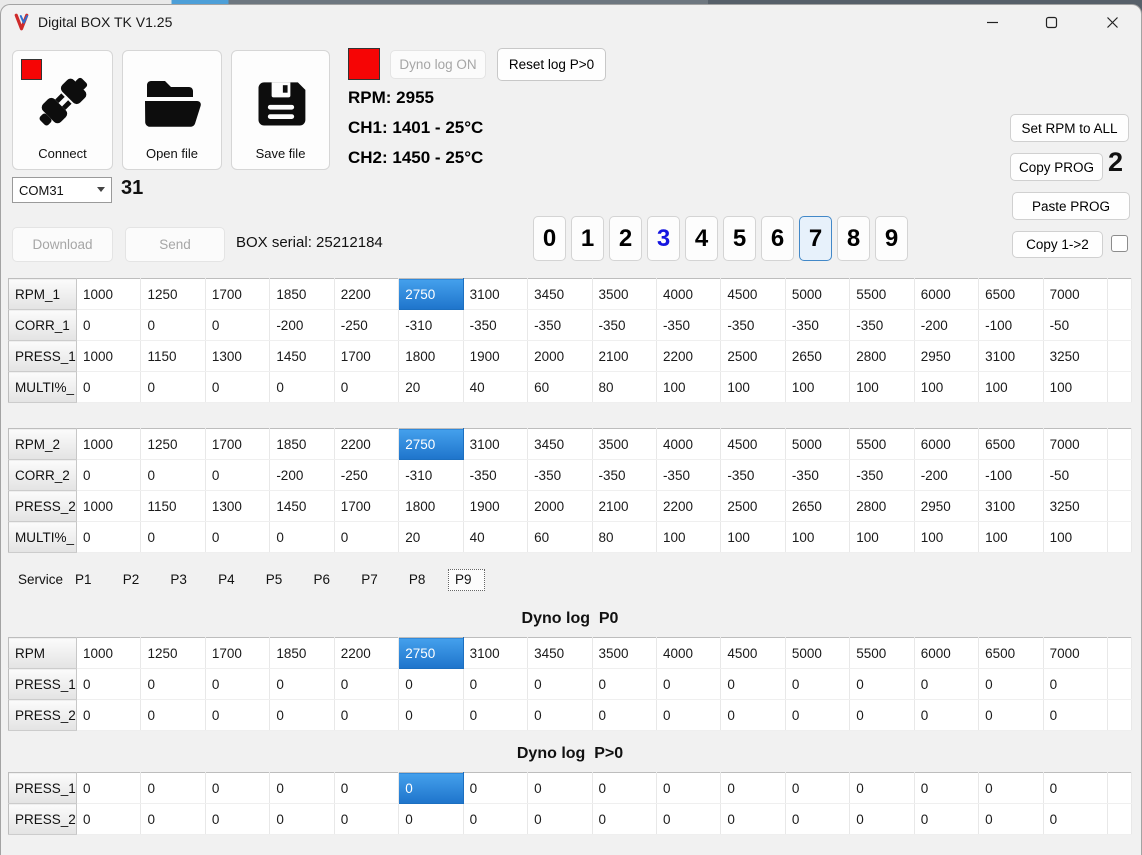  I want to click on table-cell: 4500, so click(753, 294).